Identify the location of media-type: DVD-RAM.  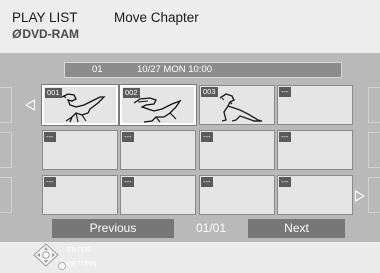
(51, 34).